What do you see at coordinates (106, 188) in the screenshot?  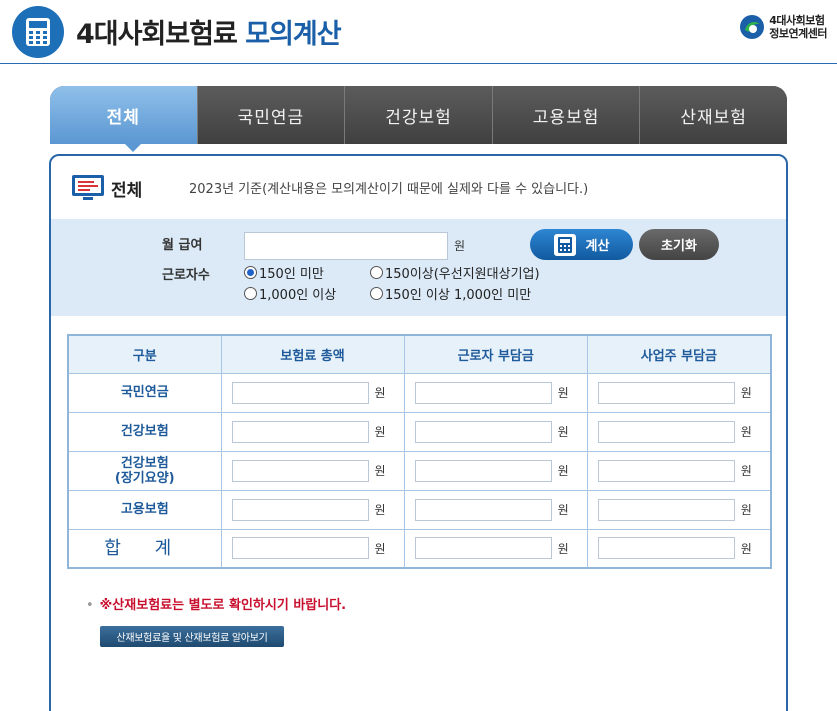 I see `section-header: 전체` at bounding box center [106, 188].